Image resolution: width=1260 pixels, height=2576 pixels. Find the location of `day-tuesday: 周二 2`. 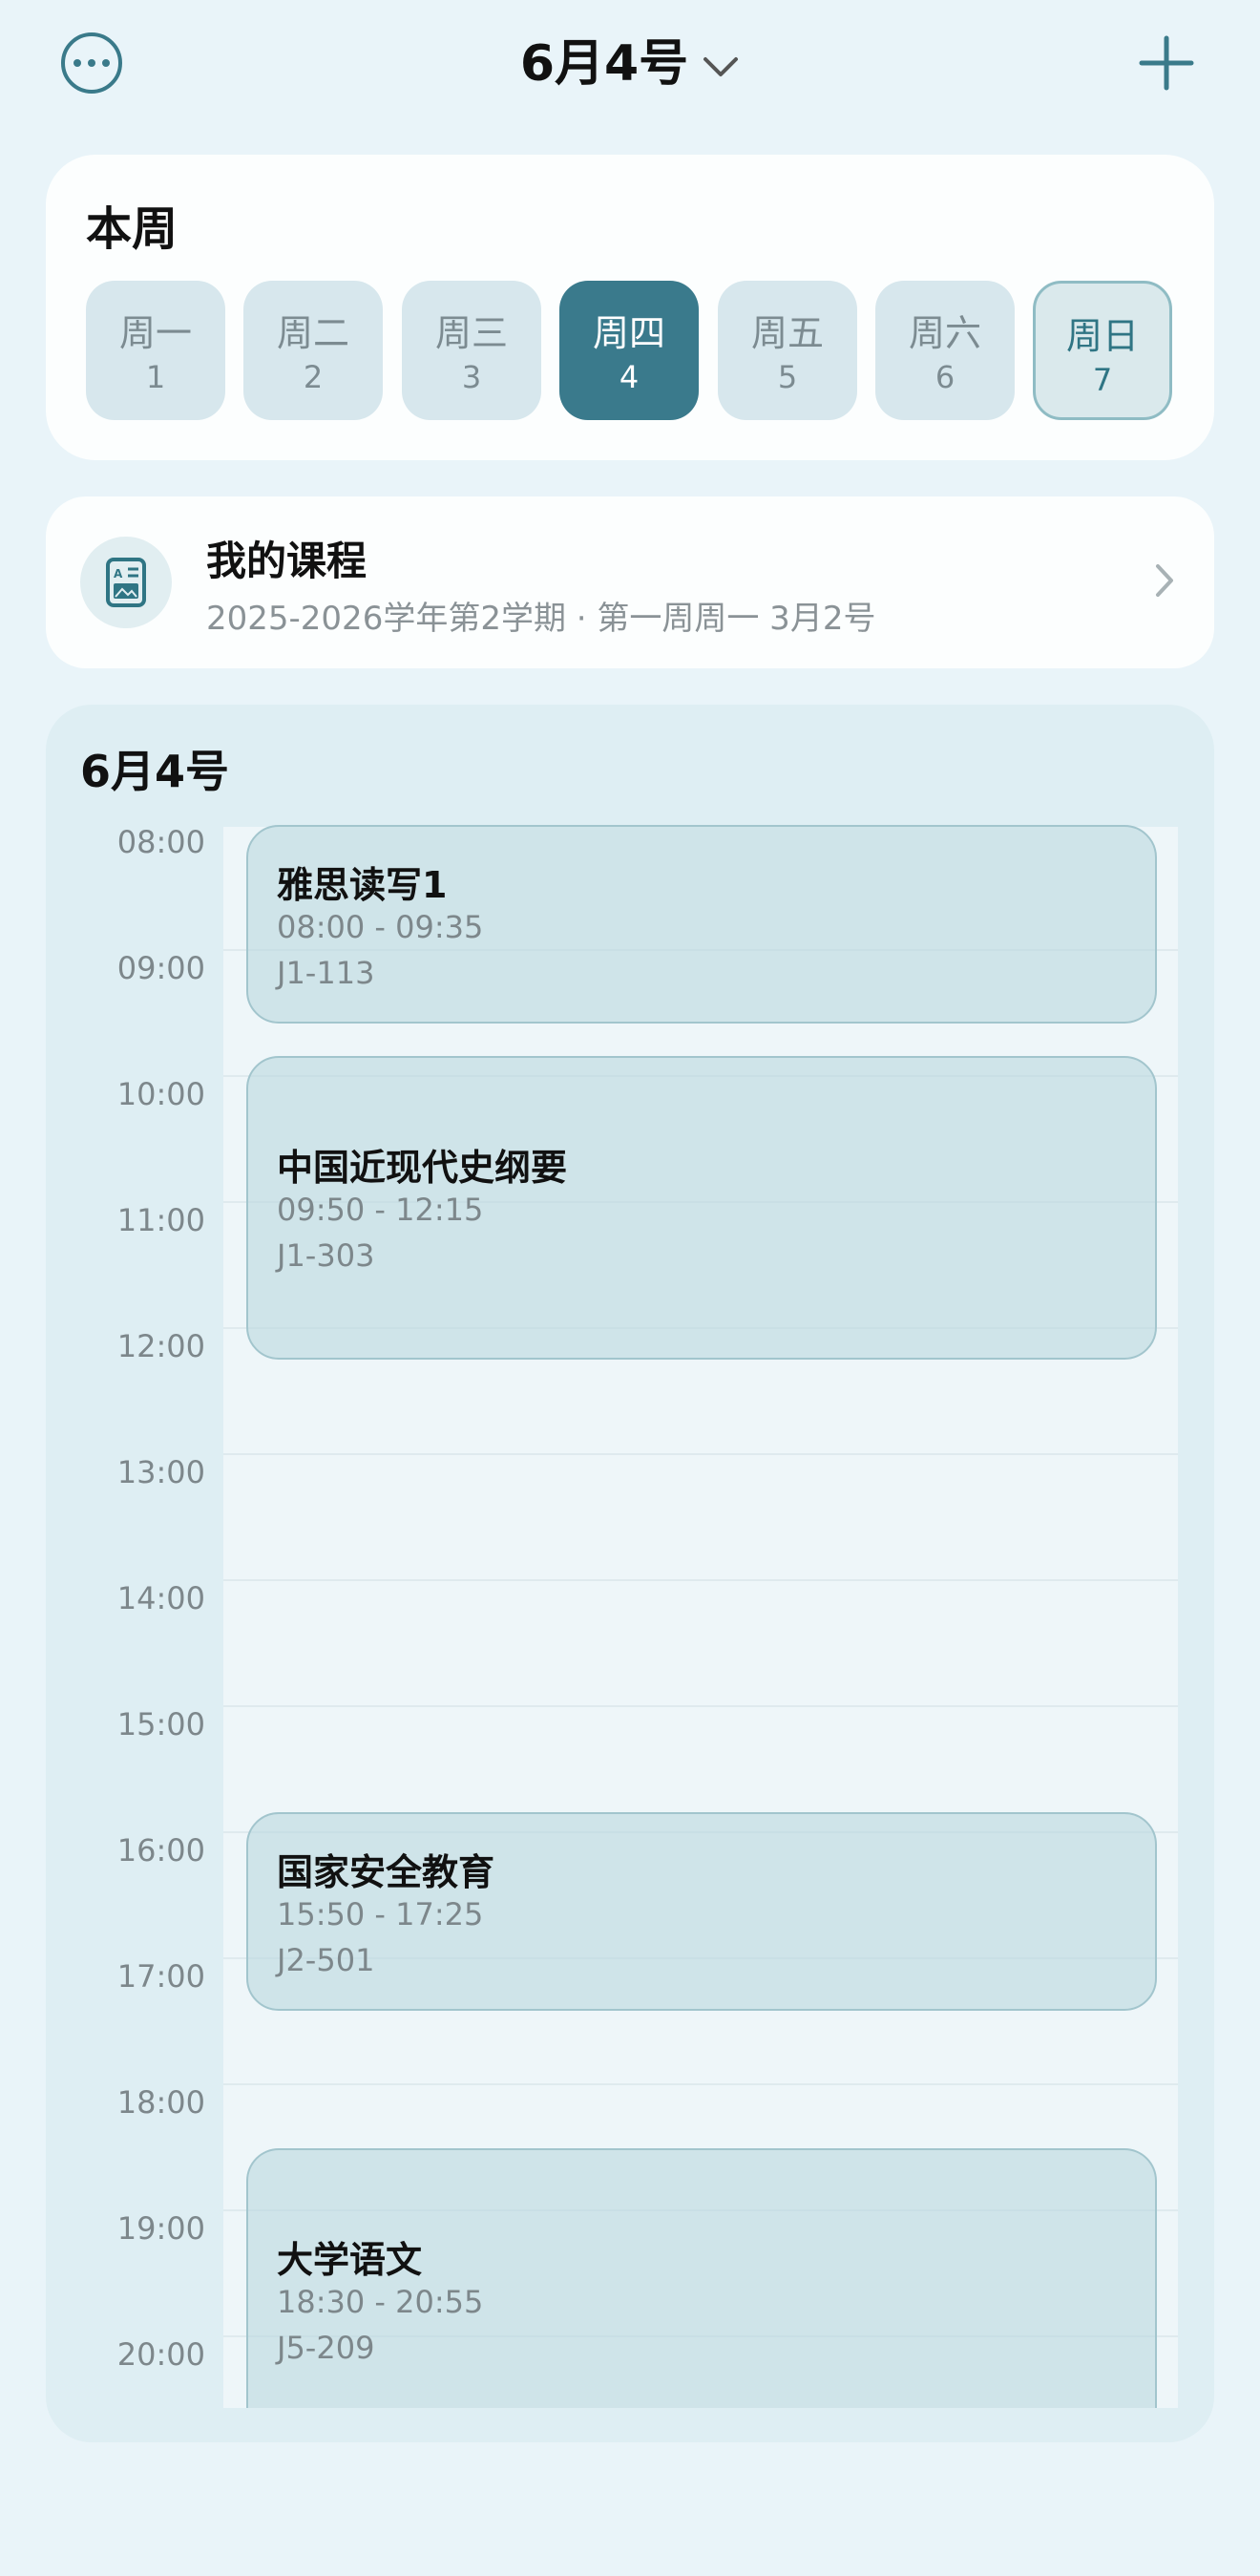

day-tuesday: 周二 2 is located at coordinates (313, 350).